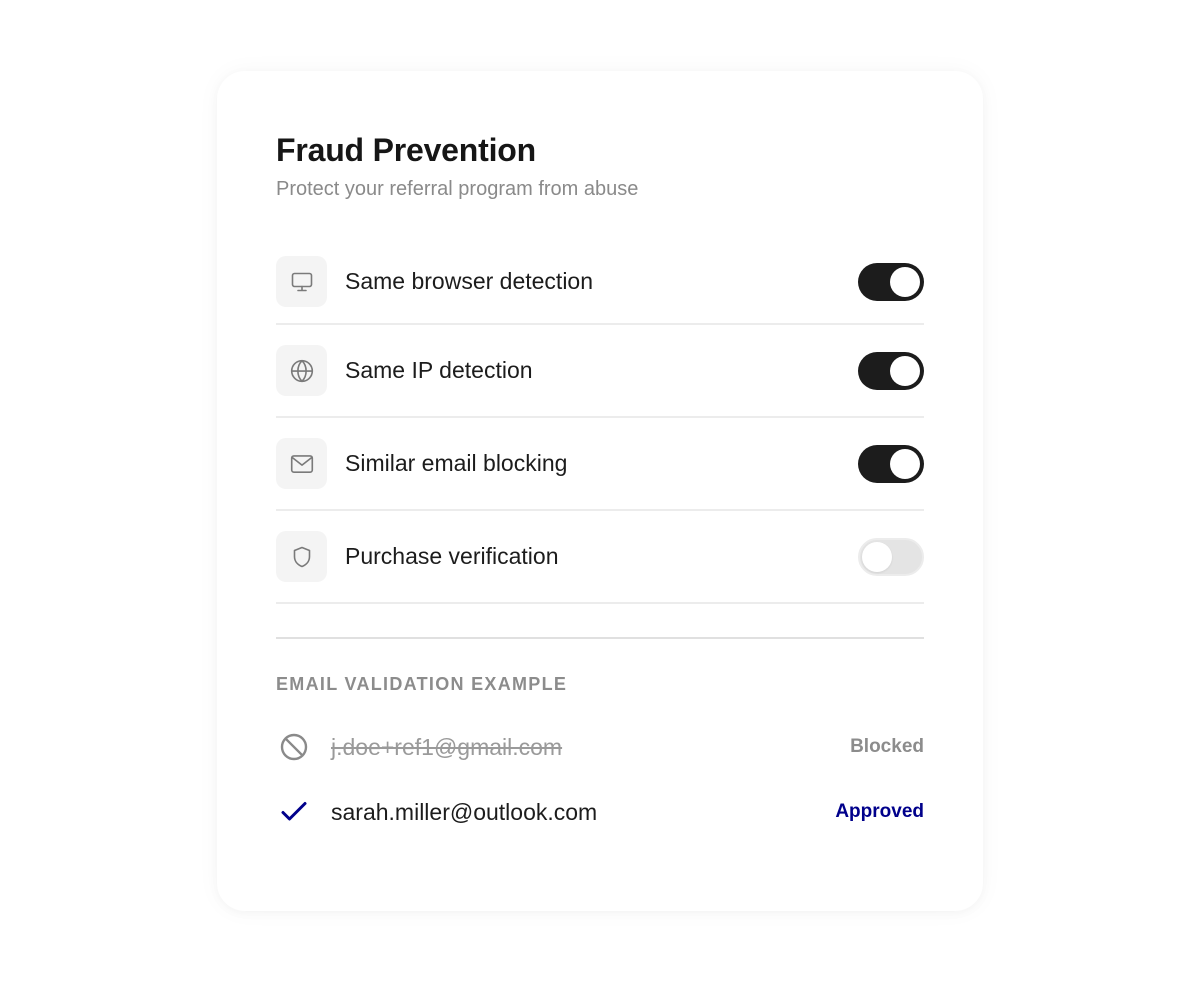 This screenshot has width=1200, height=982. Describe the element at coordinates (294, 812) in the screenshot. I see `check-icon` at that location.